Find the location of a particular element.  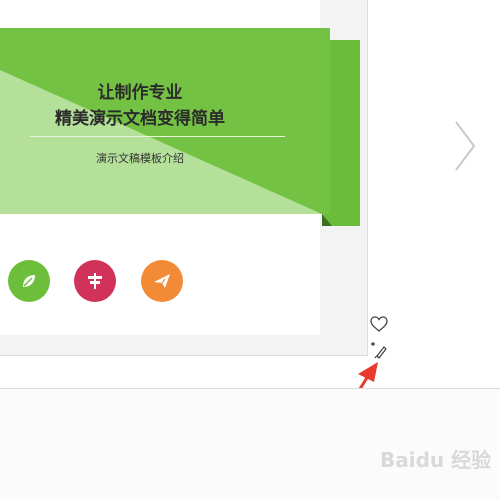

slide-subtitle: 演示文稿模板介绍 is located at coordinates (140, 158).